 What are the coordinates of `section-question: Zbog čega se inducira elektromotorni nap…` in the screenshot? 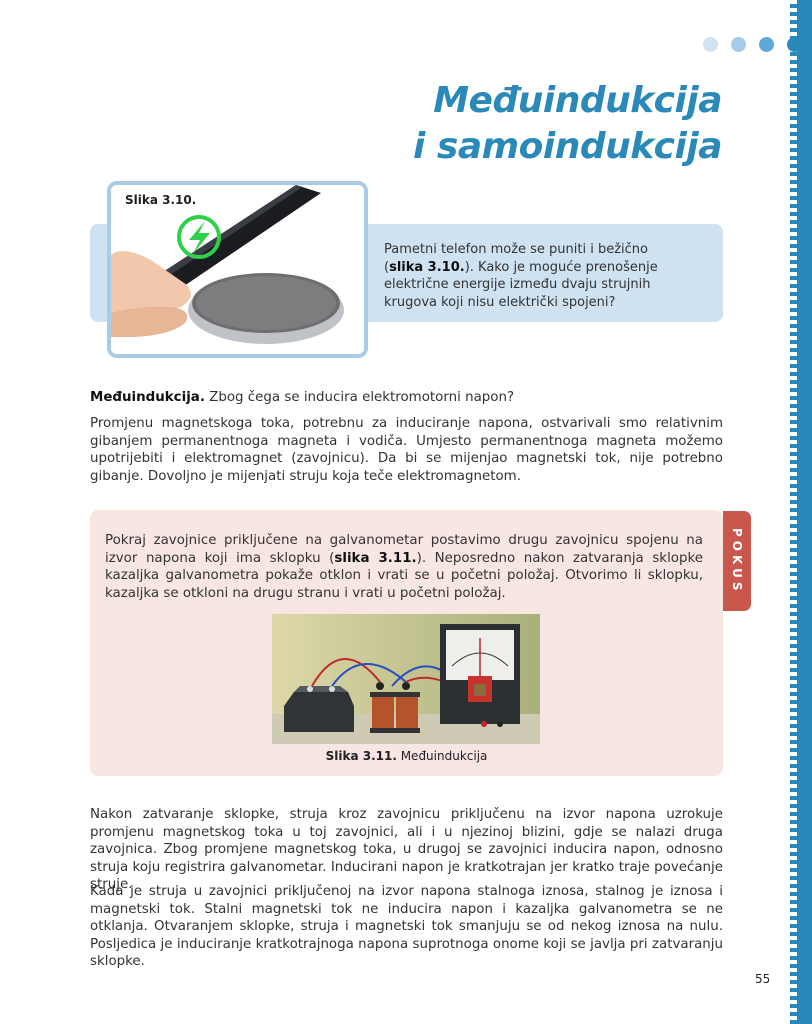 It's located at (359, 397).